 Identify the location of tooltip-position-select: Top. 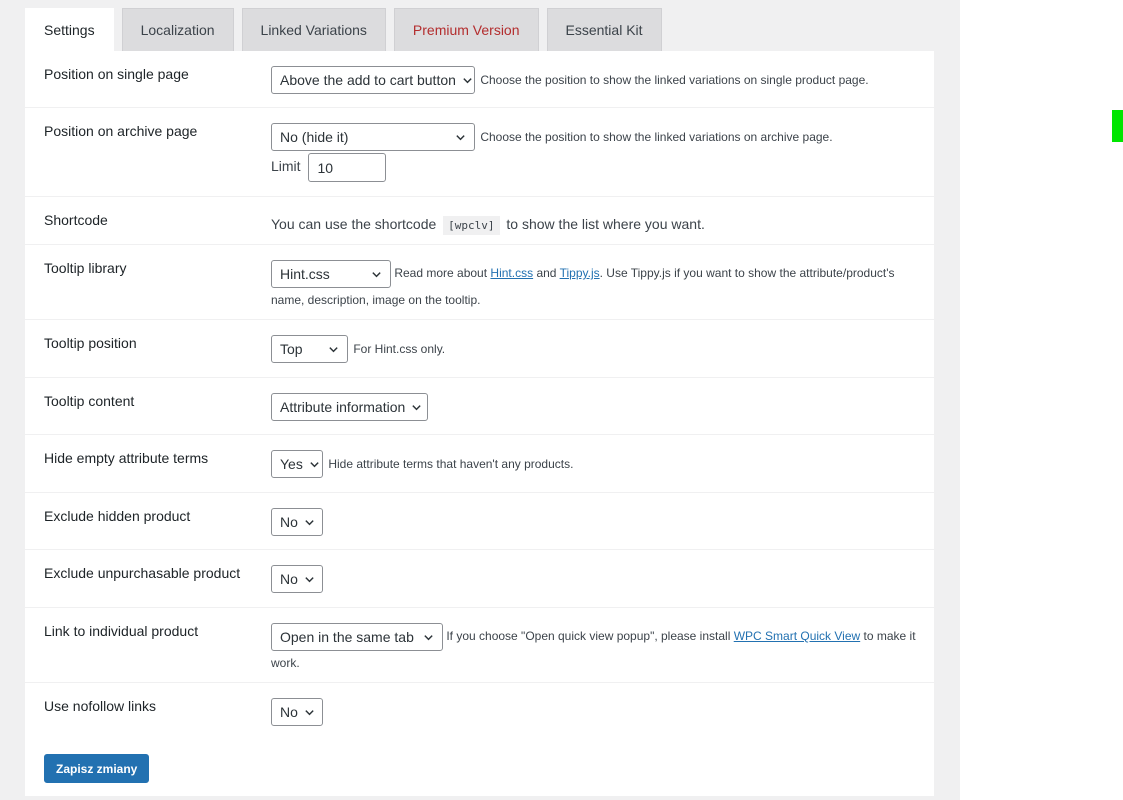
(309, 349).